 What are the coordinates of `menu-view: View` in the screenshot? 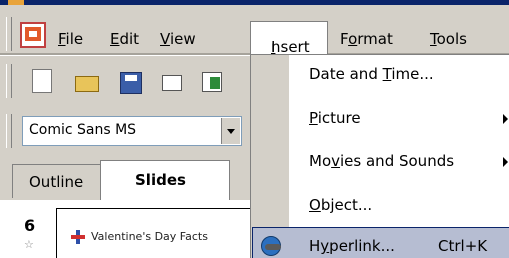 It's located at (178, 39).